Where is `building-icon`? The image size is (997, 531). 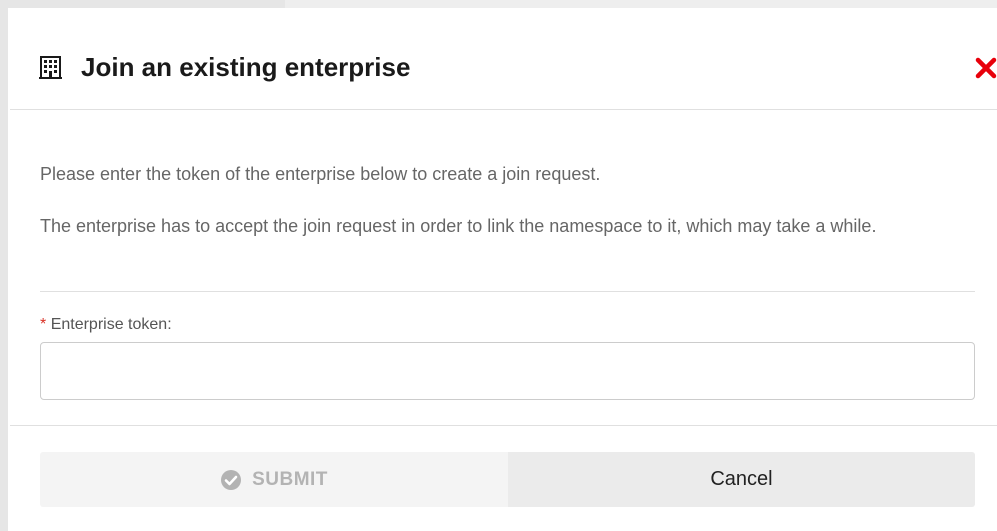
building-icon is located at coordinates (50, 68).